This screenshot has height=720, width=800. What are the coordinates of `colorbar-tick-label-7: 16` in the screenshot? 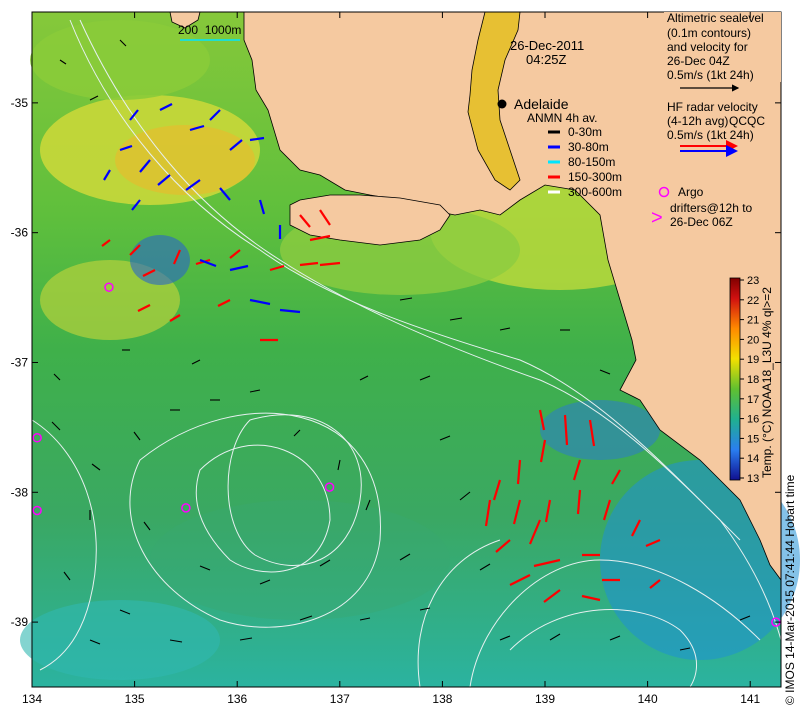 It's located at (753, 420).